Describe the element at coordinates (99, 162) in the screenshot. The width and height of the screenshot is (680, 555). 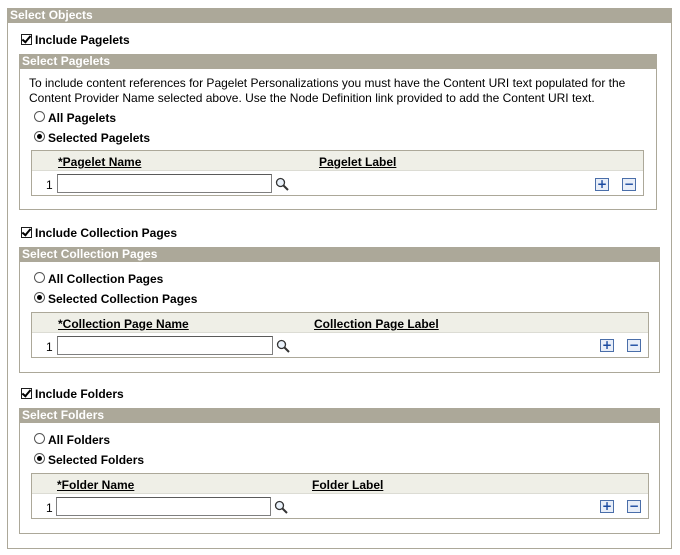
I see `pagelet-name-column-header: *Pagelet Name` at that location.